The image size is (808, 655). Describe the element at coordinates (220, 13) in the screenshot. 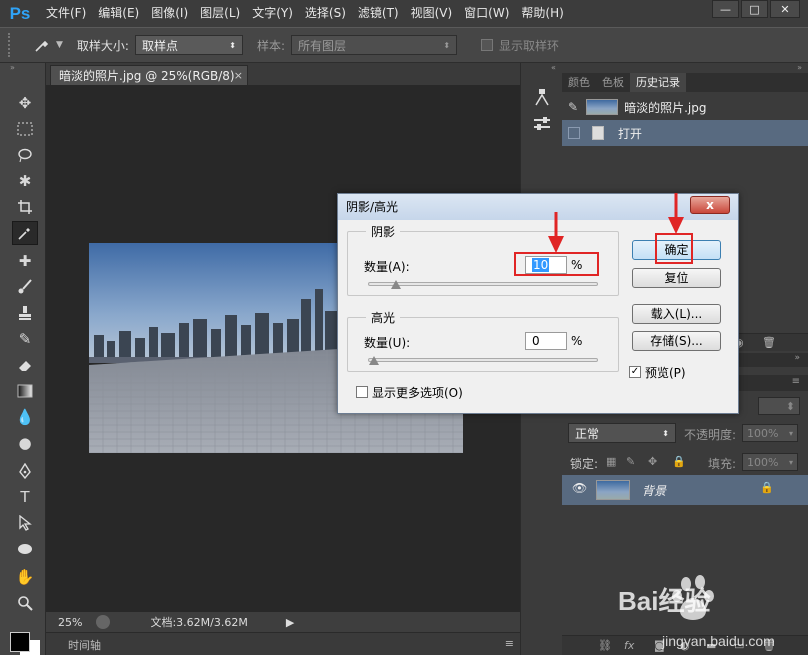

I see `menu-layer: 图层(L)` at that location.